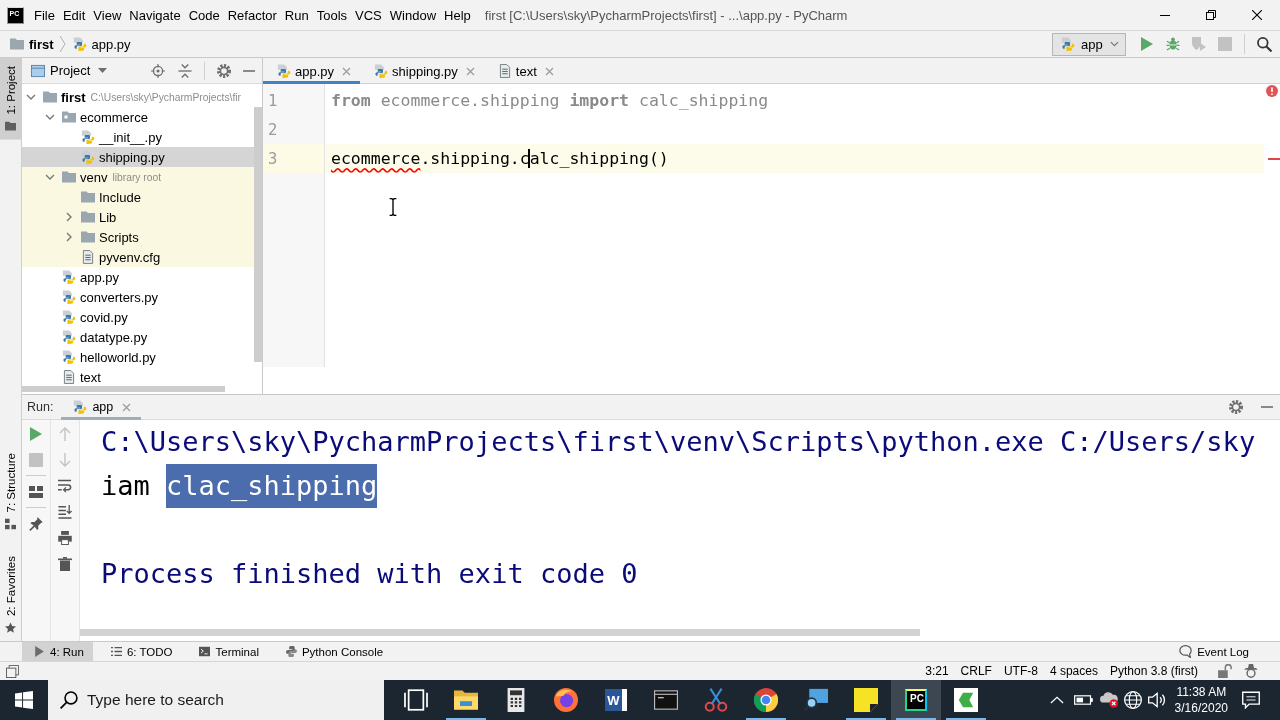 The height and width of the screenshot is (720, 1280). What do you see at coordinates (65, 564) in the screenshot?
I see `trash-icon` at bounding box center [65, 564].